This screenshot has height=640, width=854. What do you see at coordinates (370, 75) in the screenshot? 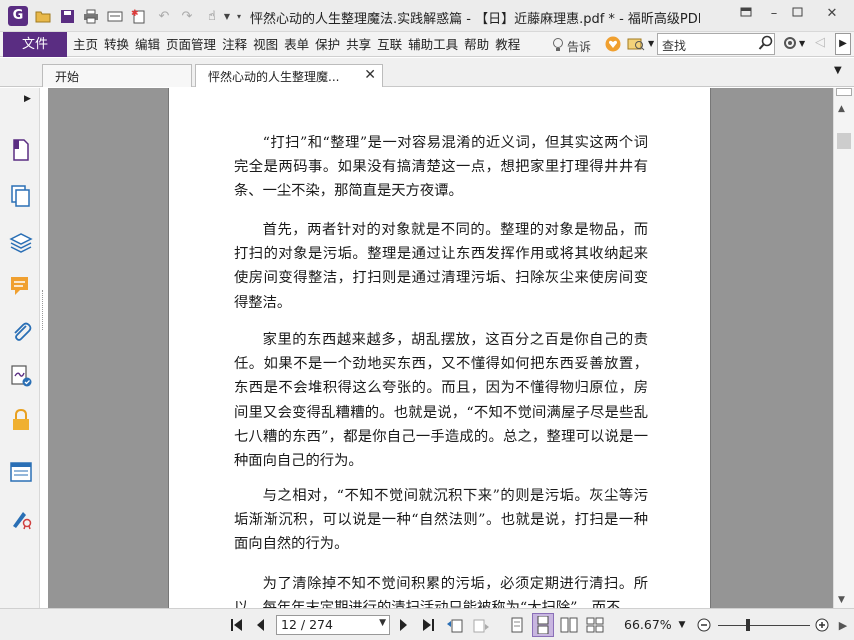
I see `close-tab-icon: ✕` at bounding box center [370, 75].